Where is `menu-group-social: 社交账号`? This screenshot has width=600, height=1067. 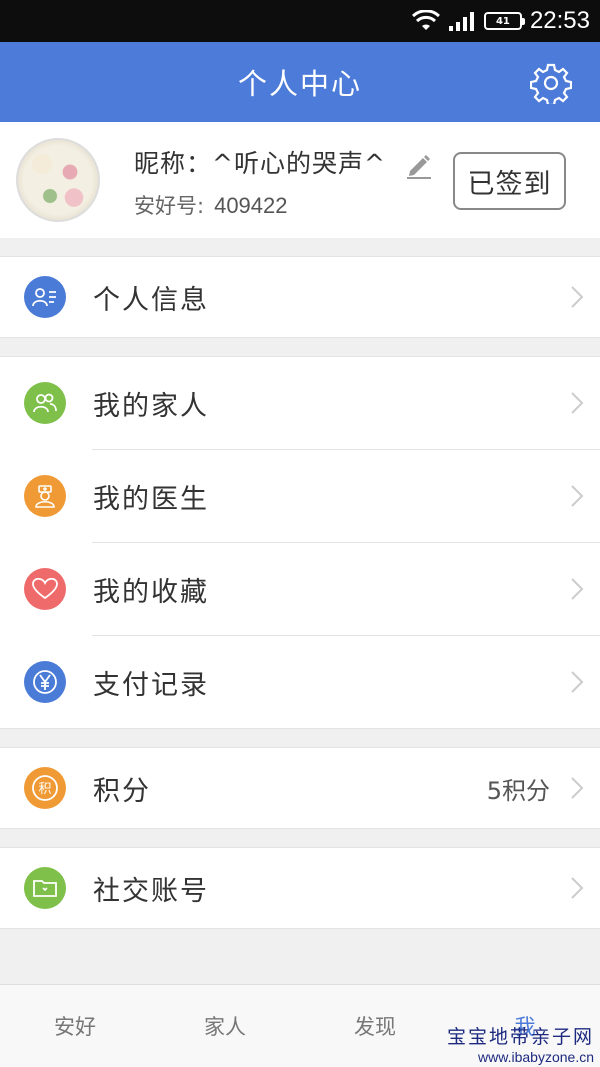 menu-group-social: 社交账号 is located at coordinates (300, 888).